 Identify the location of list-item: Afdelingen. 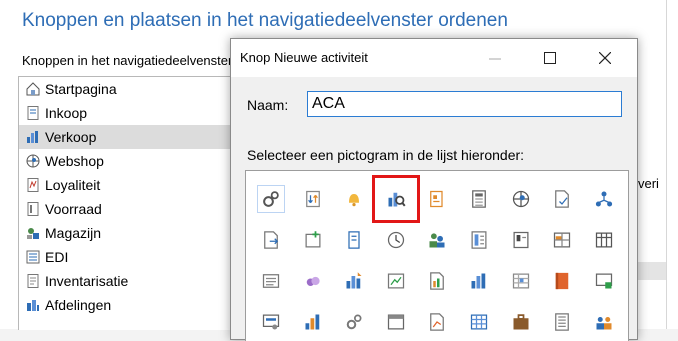
(126, 305).